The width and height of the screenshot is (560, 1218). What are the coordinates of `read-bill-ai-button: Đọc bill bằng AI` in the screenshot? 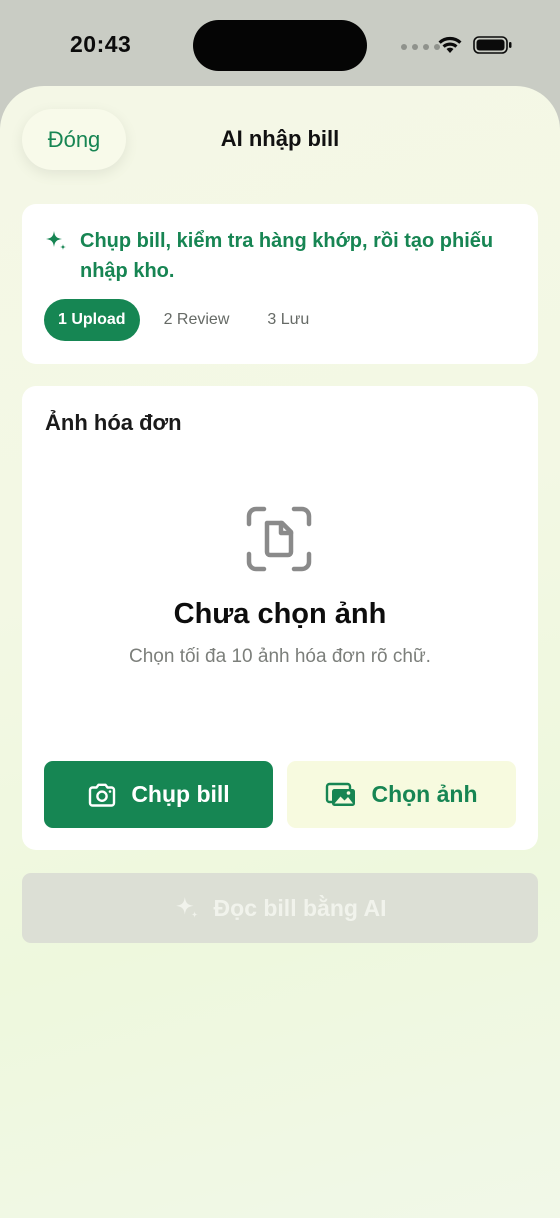 It's located at (280, 908).